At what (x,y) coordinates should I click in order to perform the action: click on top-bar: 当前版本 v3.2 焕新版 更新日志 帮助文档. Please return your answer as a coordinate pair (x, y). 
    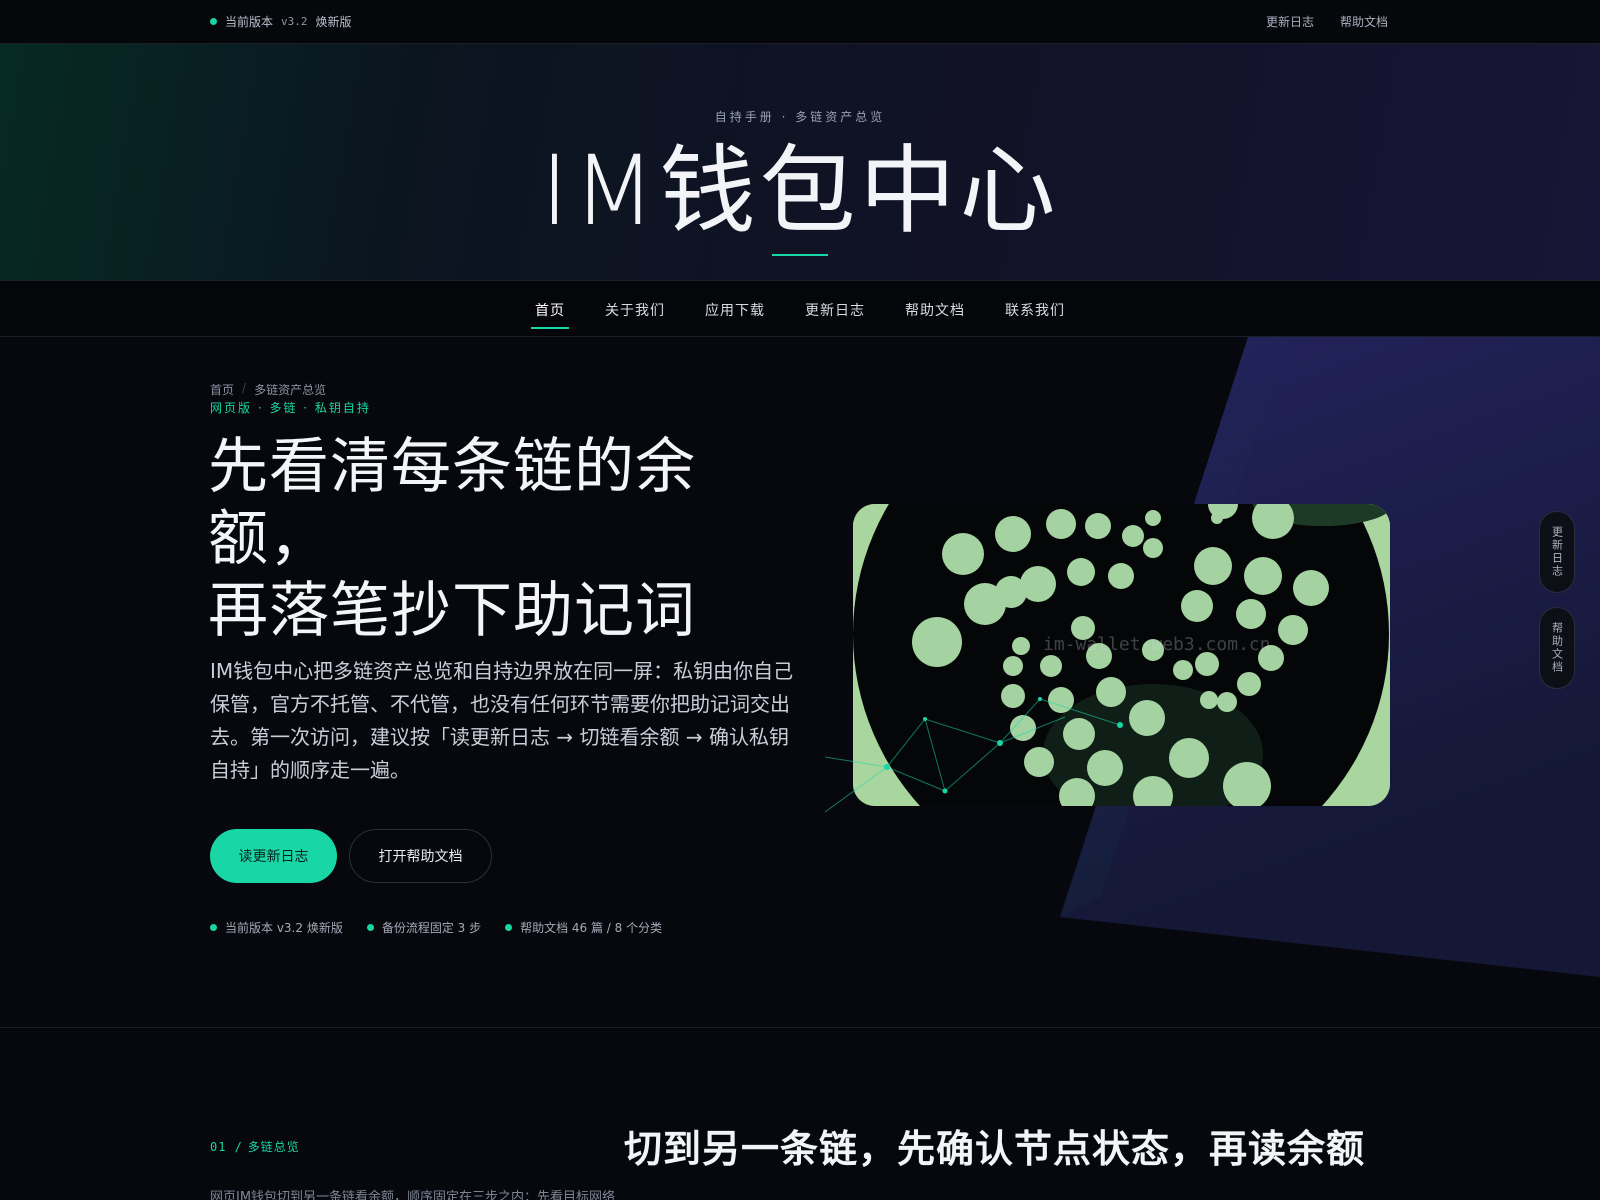
    Looking at the image, I should click on (800, 22).